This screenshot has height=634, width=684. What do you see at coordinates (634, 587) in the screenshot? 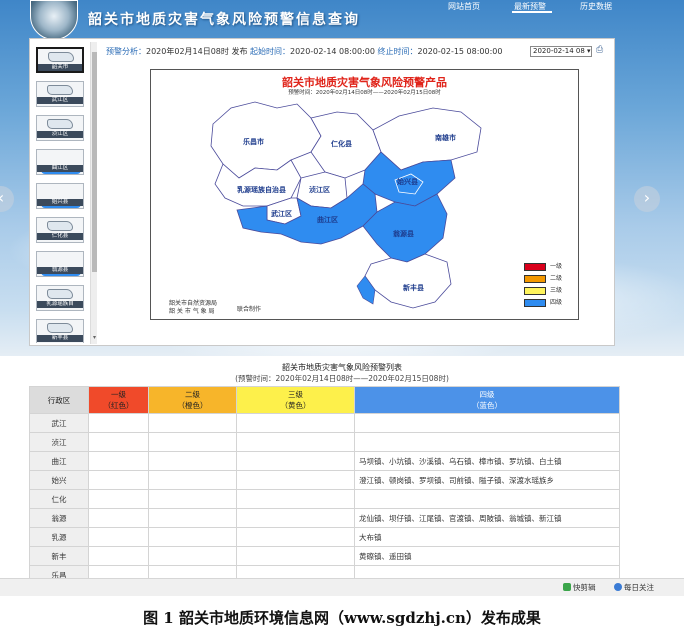
I see `daily-focus-button: 每日关注` at bounding box center [634, 587].